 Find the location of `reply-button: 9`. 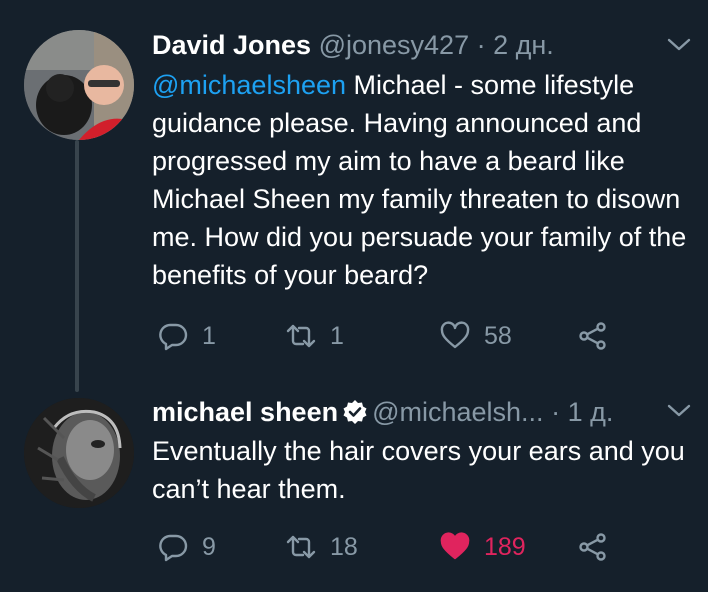

reply-button: 9 is located at coordinates (187, 547).